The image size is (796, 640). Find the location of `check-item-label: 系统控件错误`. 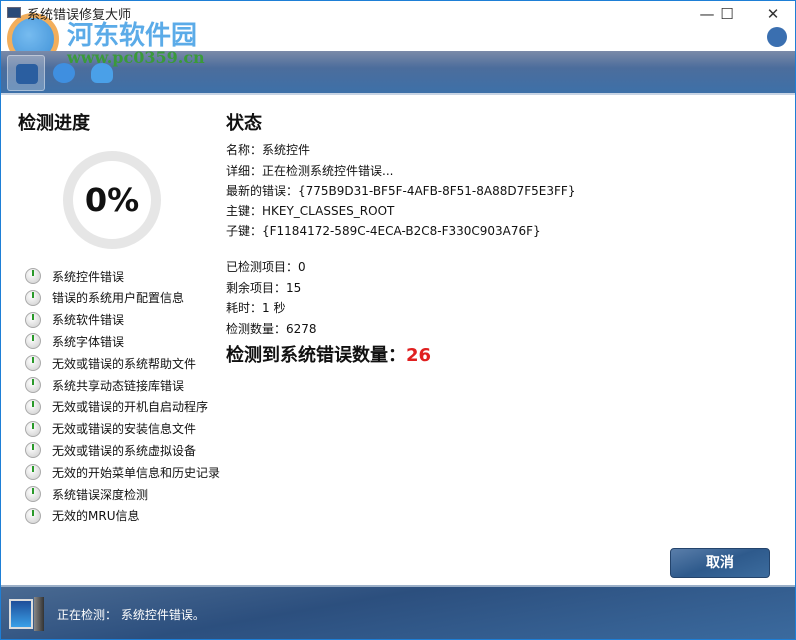

check-item-label: 系统控件错误 is located at coordinates (88, 276).